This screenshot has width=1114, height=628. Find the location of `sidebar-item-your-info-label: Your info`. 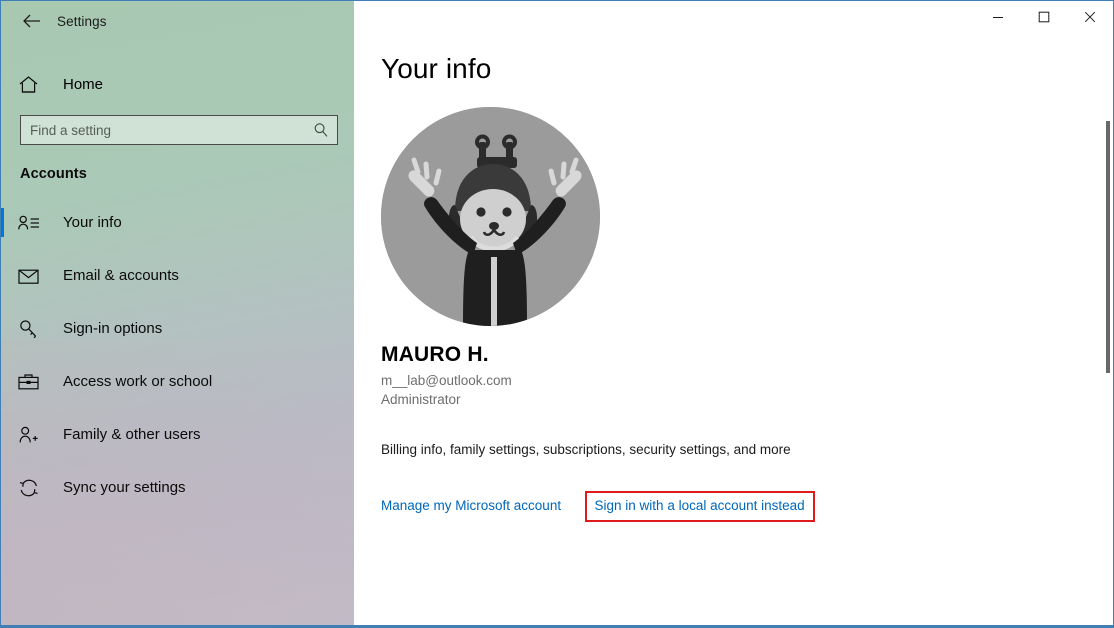

sidebar-item-your-info-label: Your info is located at coordinates (92, 222).